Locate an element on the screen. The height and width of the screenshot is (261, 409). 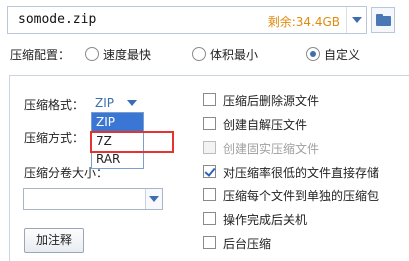
radio-custom is located at coordinates (313, 54).